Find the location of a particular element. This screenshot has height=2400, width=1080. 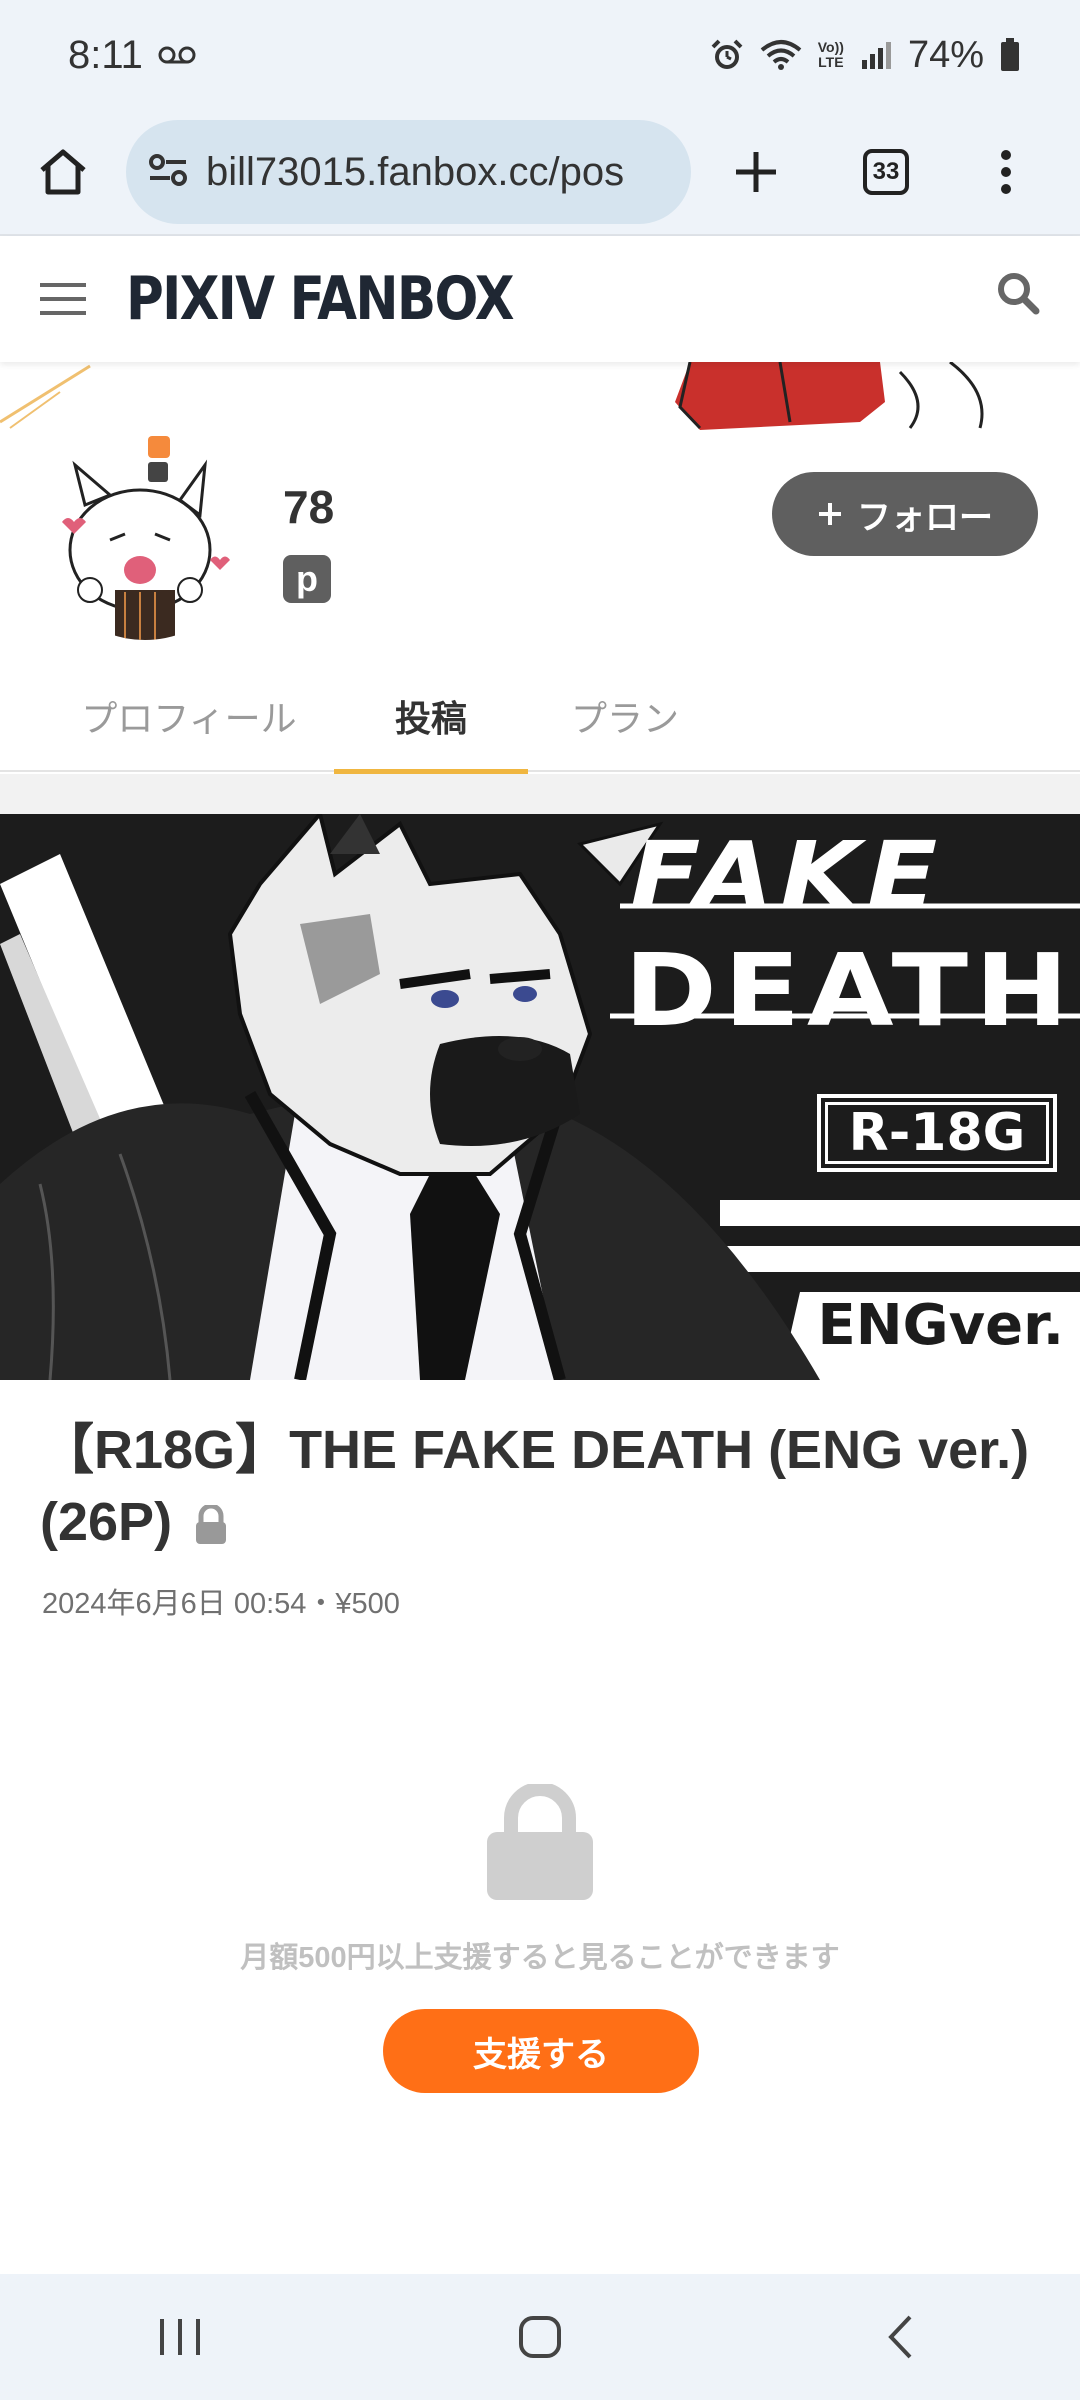

status-time: 8:11 is located at coordinates (105, 54).